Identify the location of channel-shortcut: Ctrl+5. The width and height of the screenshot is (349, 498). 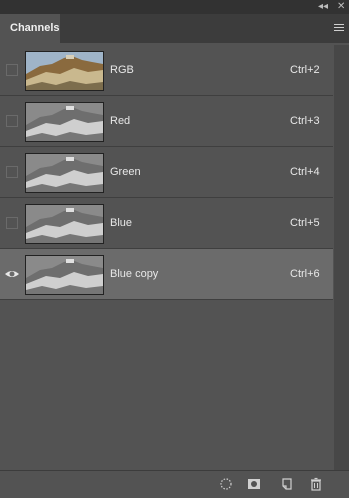
(305, 223).